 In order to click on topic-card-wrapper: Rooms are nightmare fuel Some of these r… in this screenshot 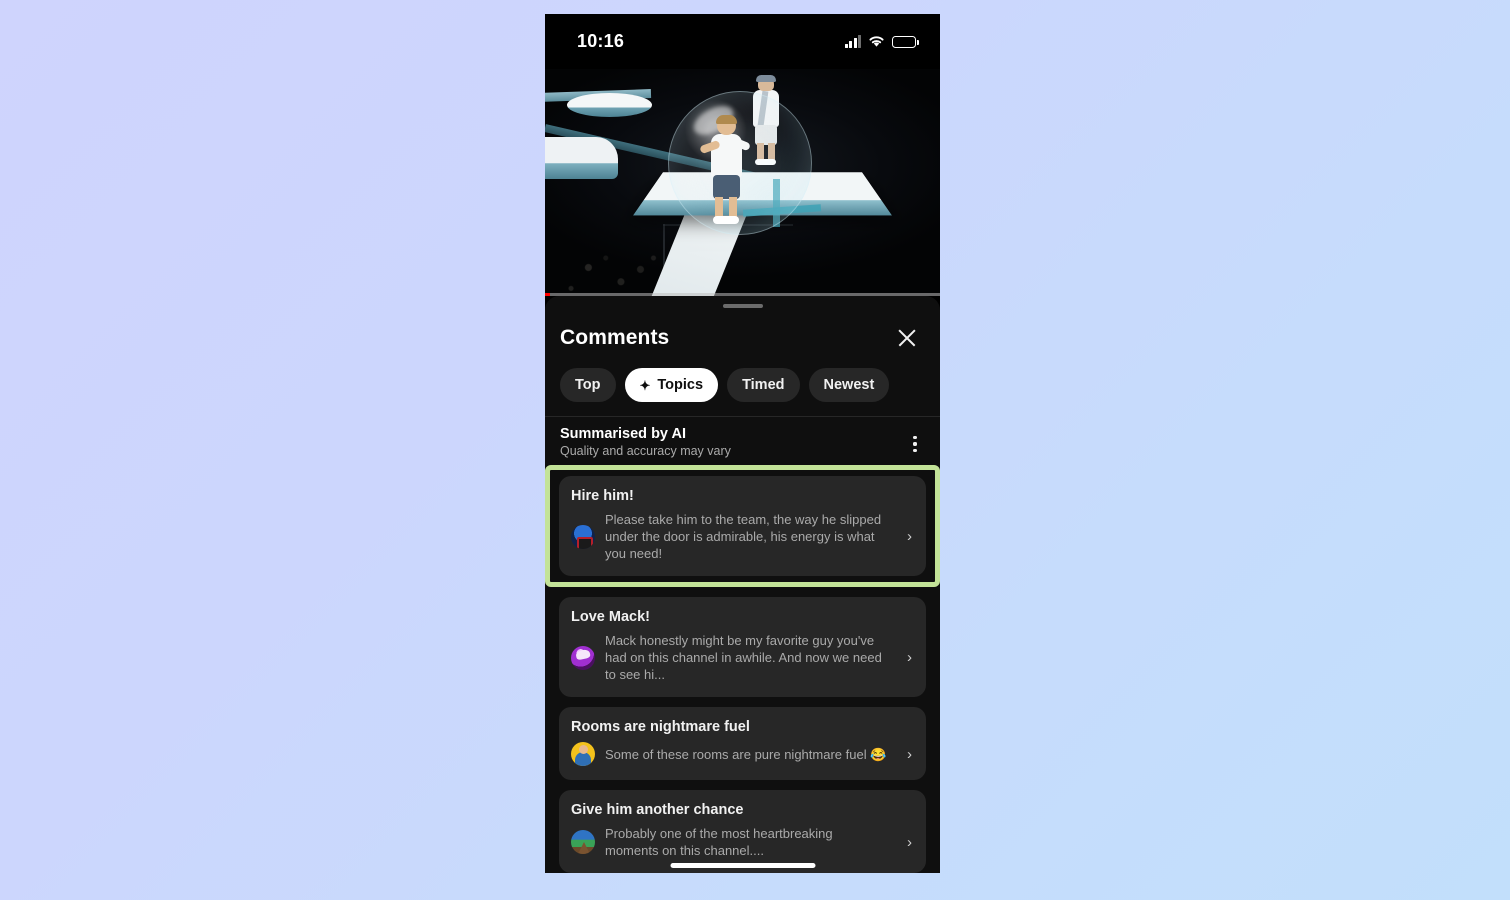, I will do `click(742, 743)`.